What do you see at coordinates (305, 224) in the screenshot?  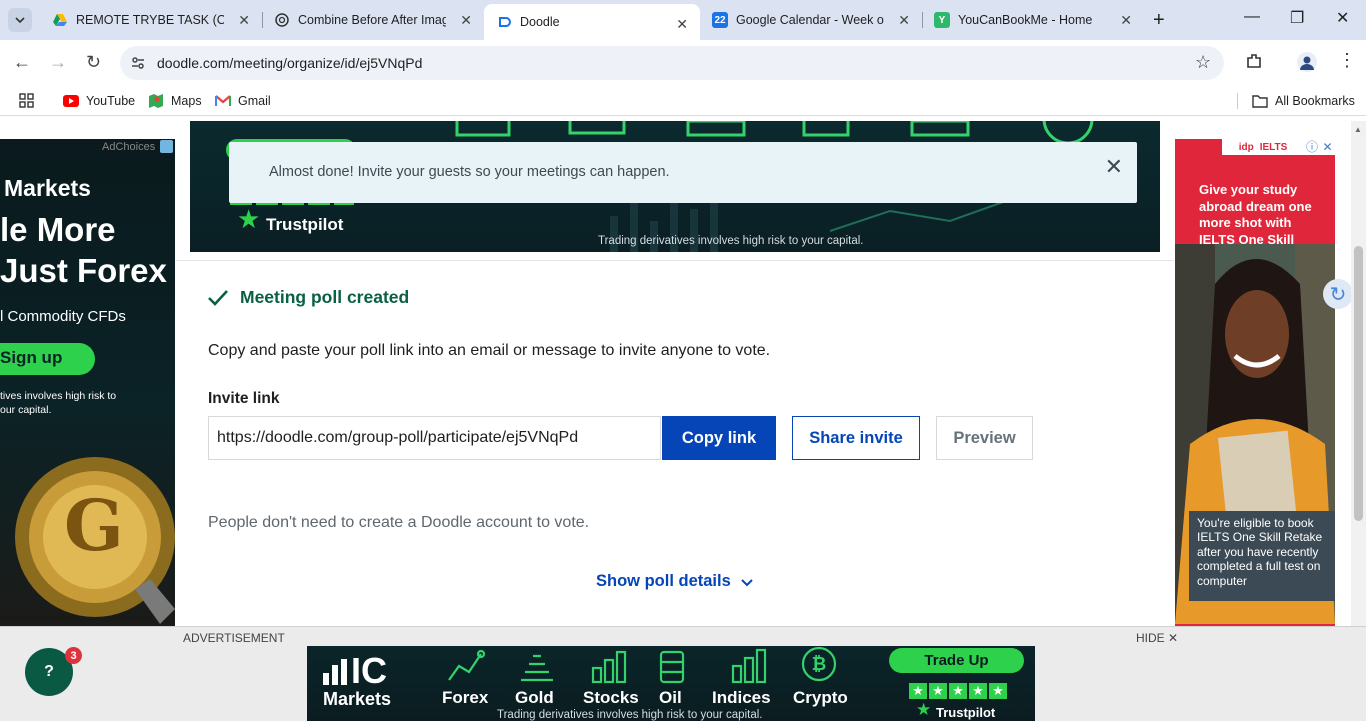 I see `trustpilot-label: Trustpilot` at bounding box center [305, 224].